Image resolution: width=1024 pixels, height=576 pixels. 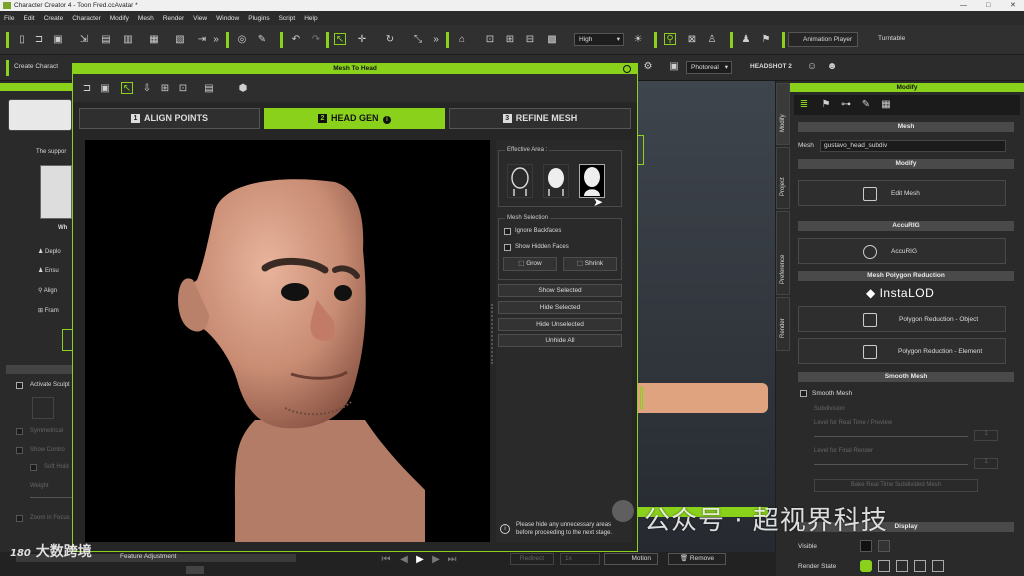 What do you see at coordinates (902, 351) in the screenshot?
I see `poly-reduction-element-button: Polygon Reduction - Element` at bounding box center [902, 351].